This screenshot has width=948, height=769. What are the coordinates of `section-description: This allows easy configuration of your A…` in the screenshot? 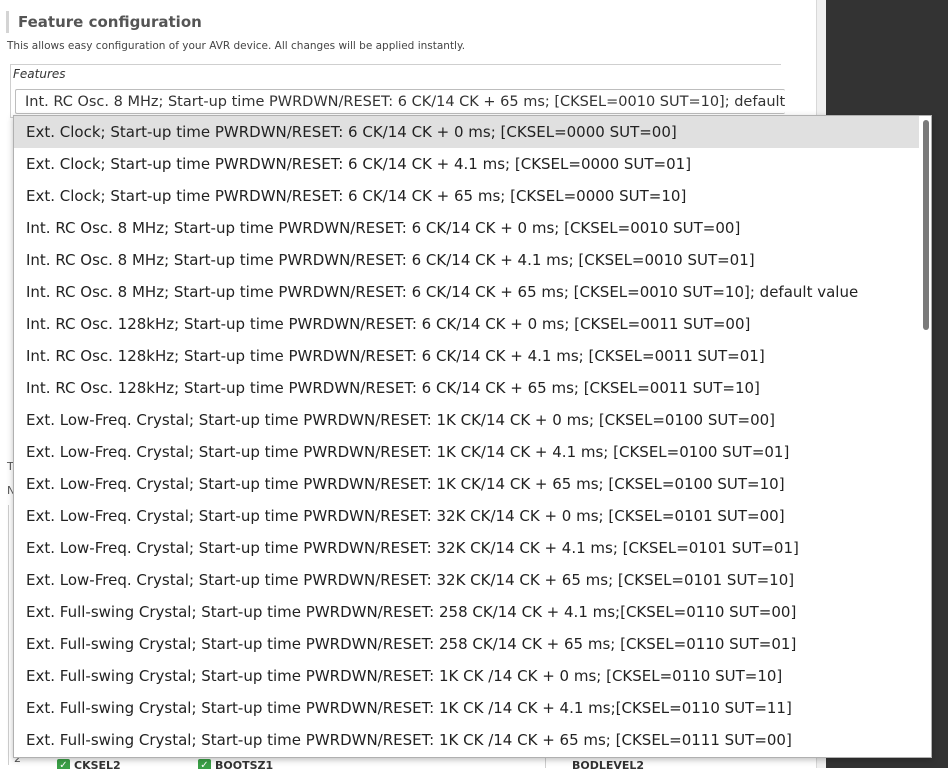 It's located at (236, 46).